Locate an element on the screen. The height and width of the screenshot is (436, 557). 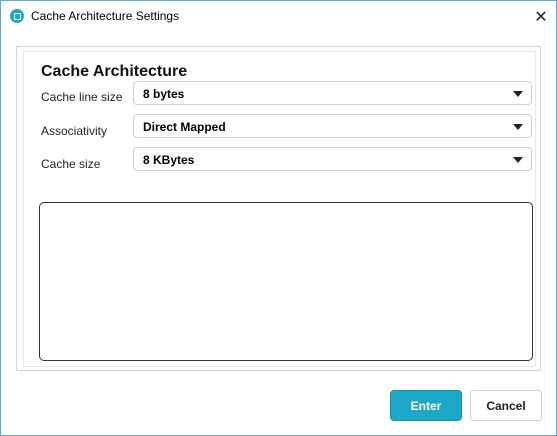
window-title: Cache Architecture Settings is located at coordinates (105, 16).